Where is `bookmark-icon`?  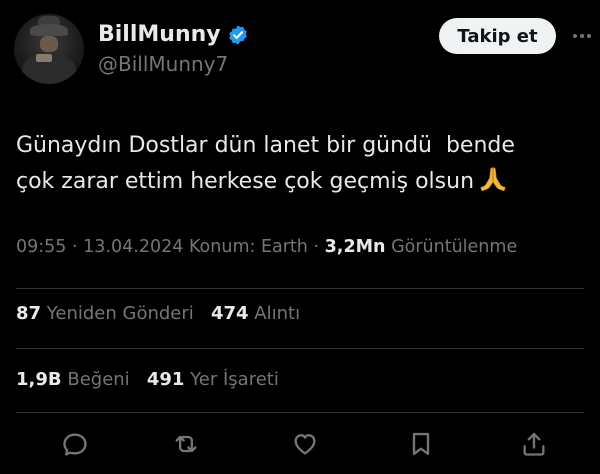
bookmark-icon is located at coordinates (421, 444).